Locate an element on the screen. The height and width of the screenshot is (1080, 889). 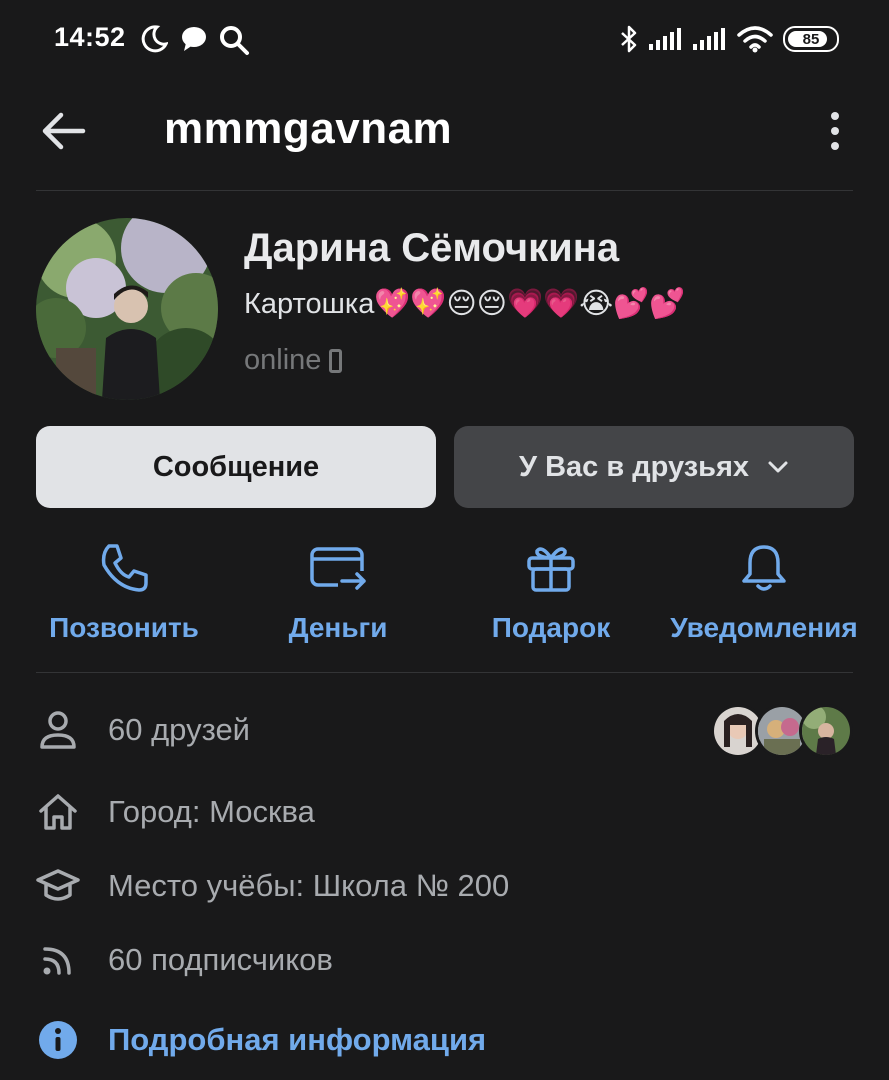
details-link: Подробная информация is located at coordinates (297, 1040).